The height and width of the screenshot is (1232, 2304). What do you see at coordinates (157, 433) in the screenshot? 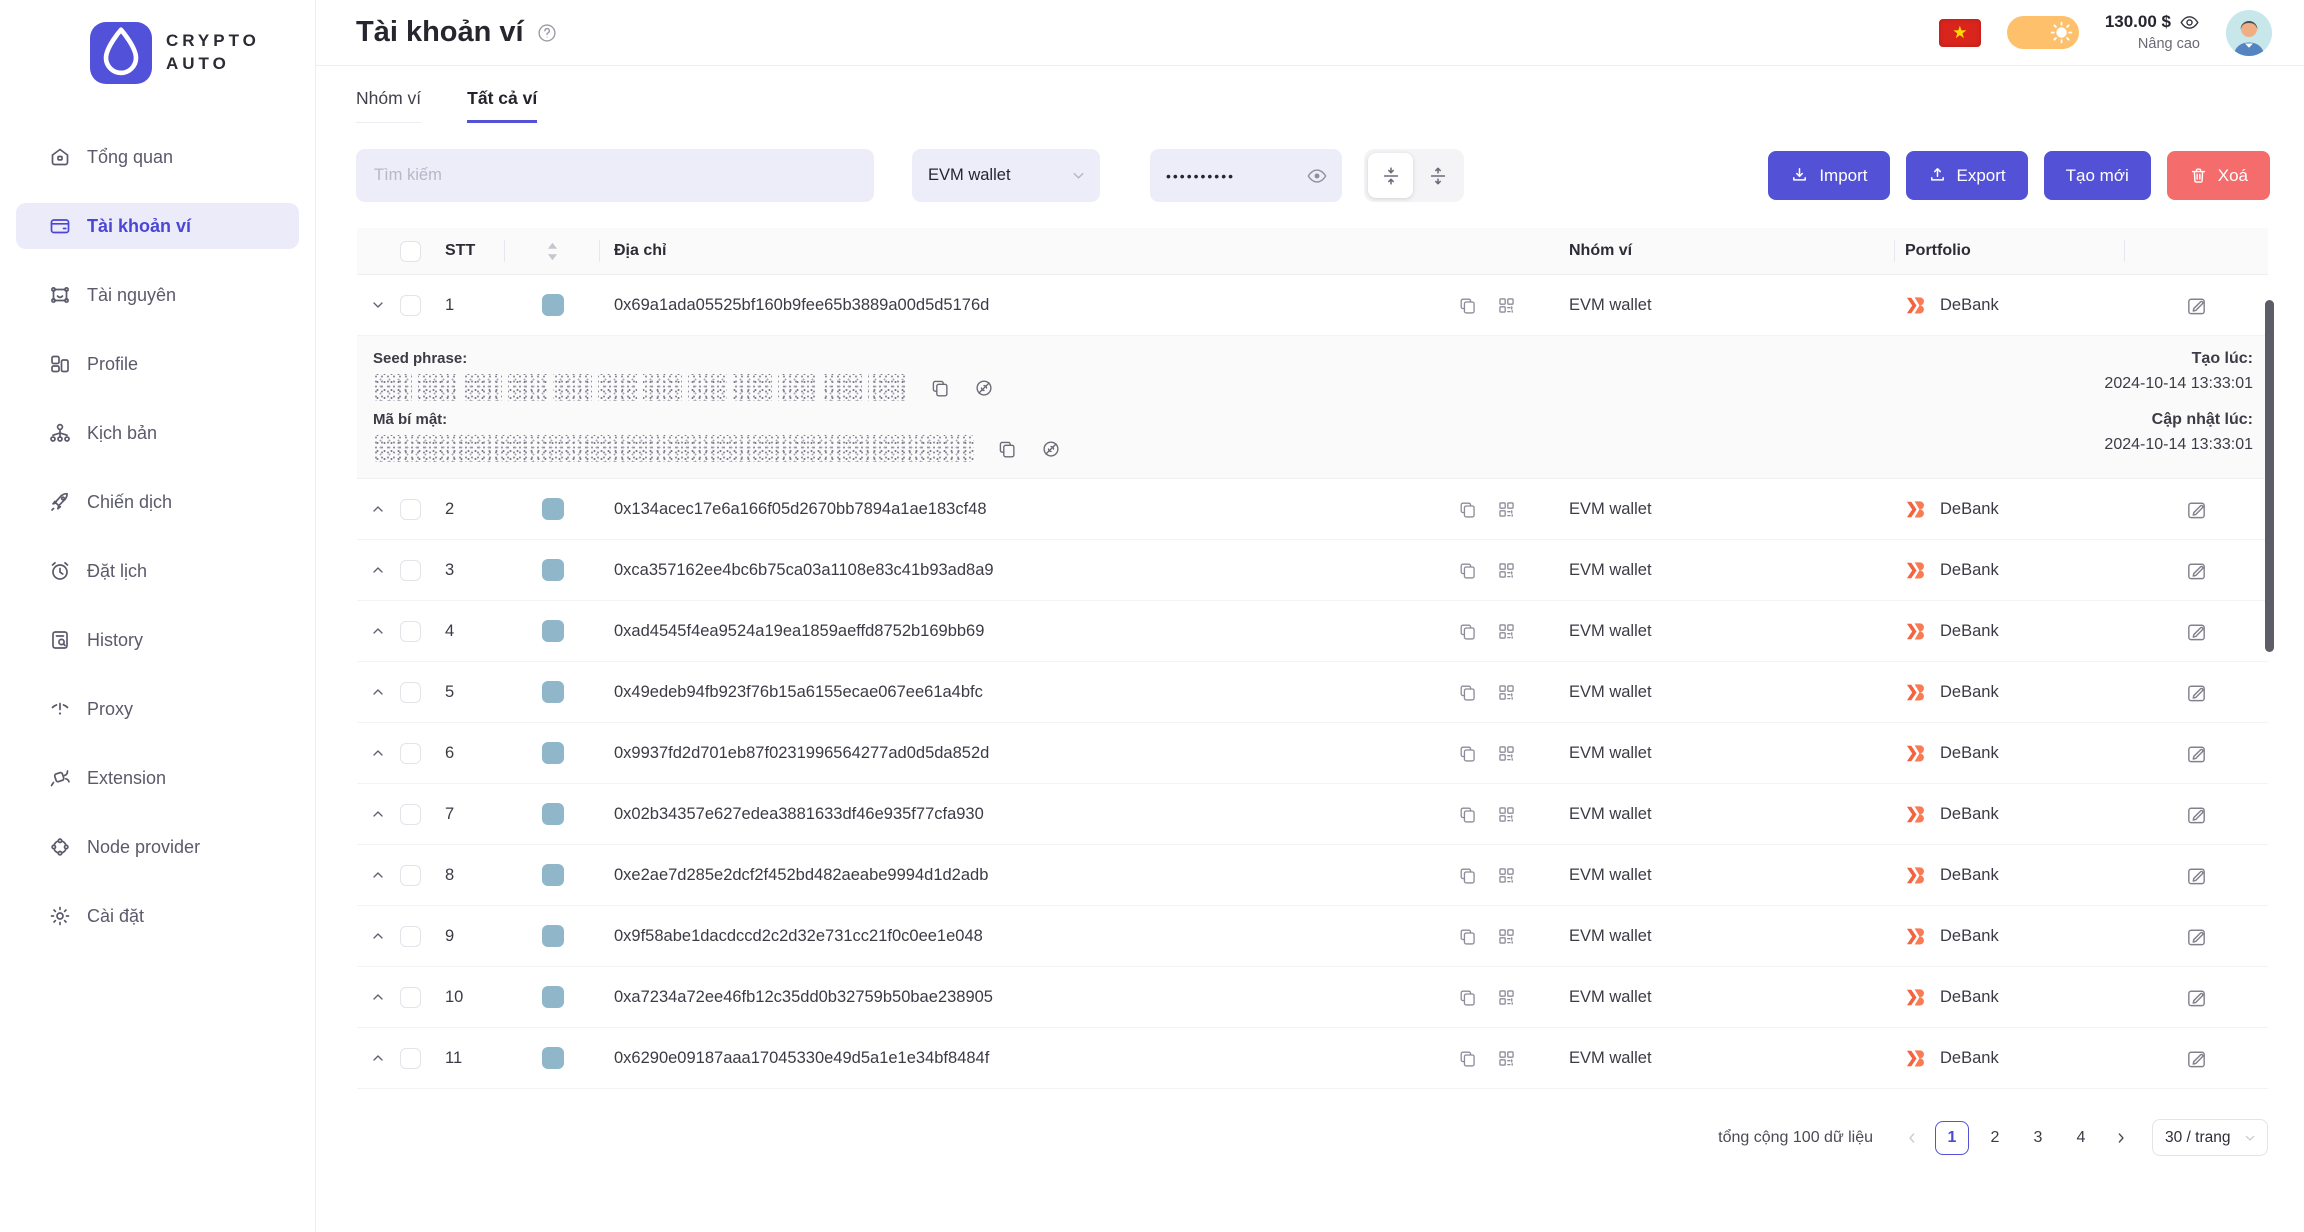
I see `sidebar-item-kich-ban: Kịch bản` at bounding box center [157, 433].